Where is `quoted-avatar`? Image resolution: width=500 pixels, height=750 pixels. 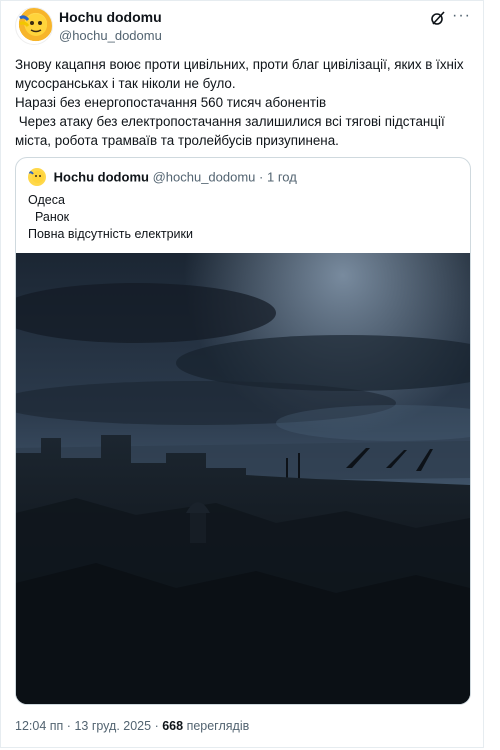
quoted-avatar is located at coordinates (37, 177).